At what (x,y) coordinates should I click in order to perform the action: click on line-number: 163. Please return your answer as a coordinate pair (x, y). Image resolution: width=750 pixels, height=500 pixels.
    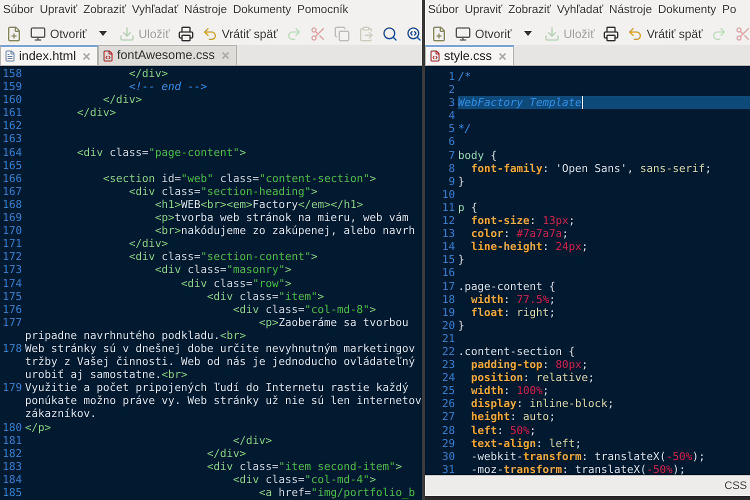
    Looking at the image, I should click on (12, 139).